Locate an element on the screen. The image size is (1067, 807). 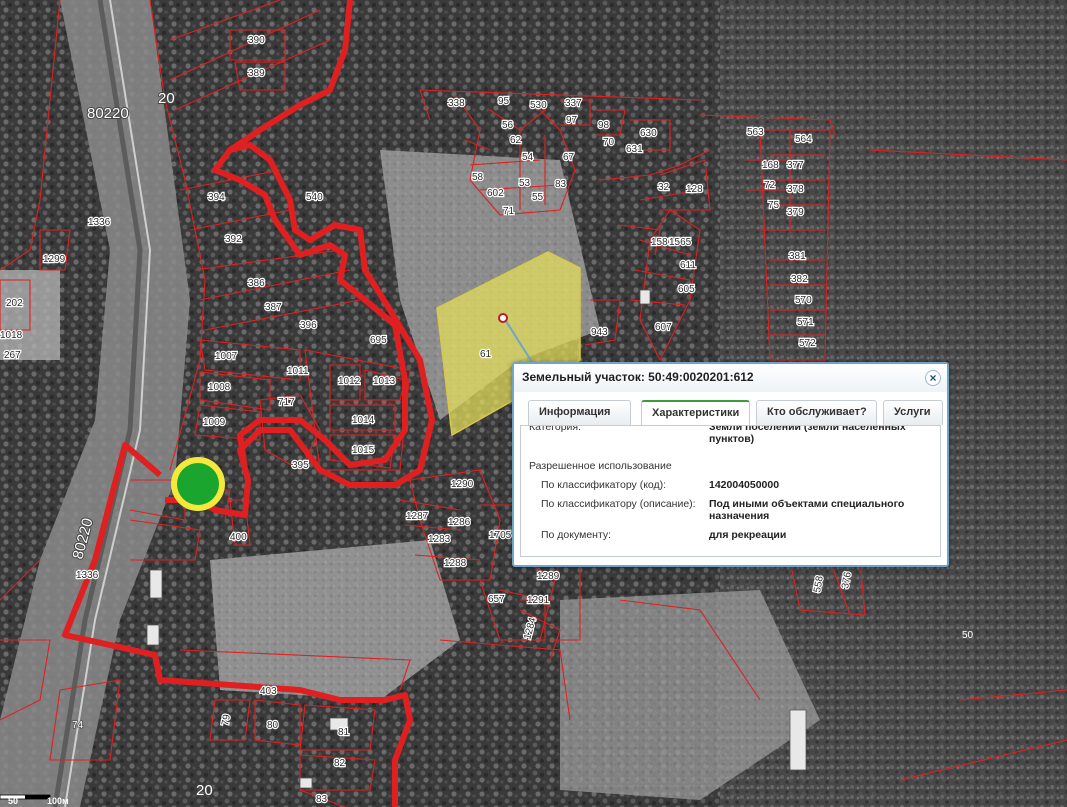
parcel-1705: 1705 is located at coordinates (500, 535).